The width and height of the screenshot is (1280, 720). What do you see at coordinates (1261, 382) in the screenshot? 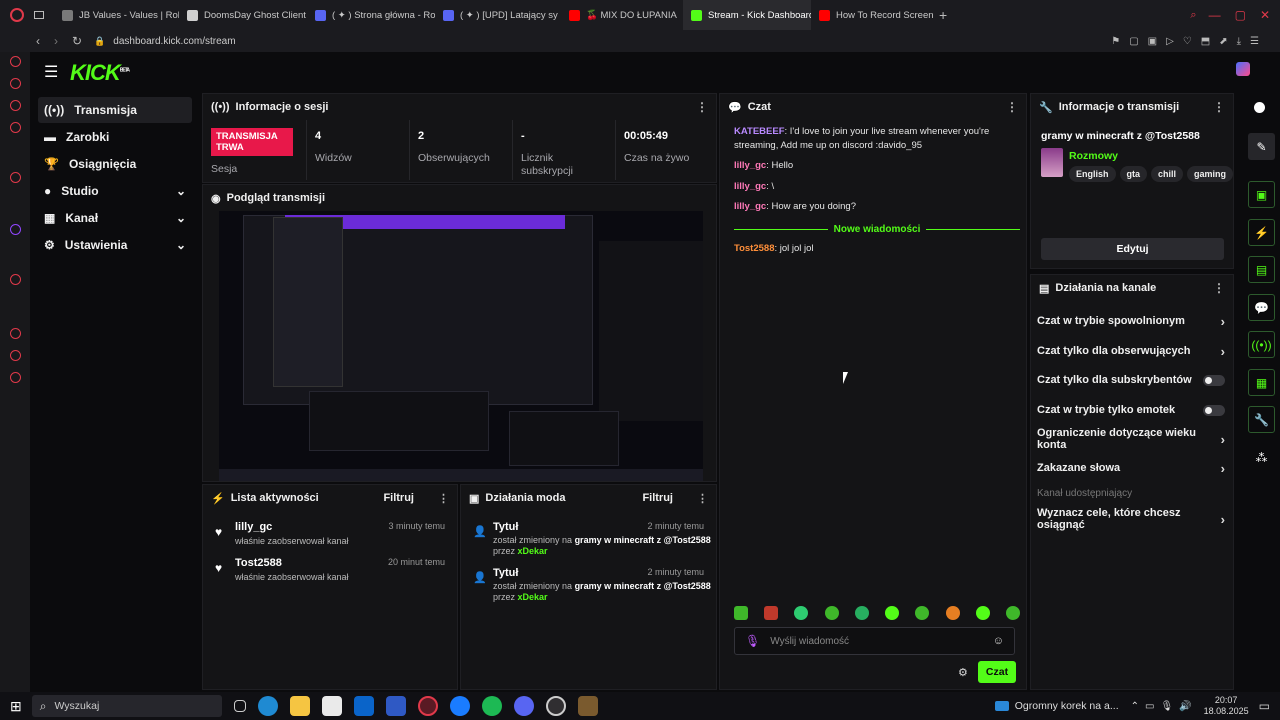
I see `channel-icon: ▦` at bounding box center [1261, 382].